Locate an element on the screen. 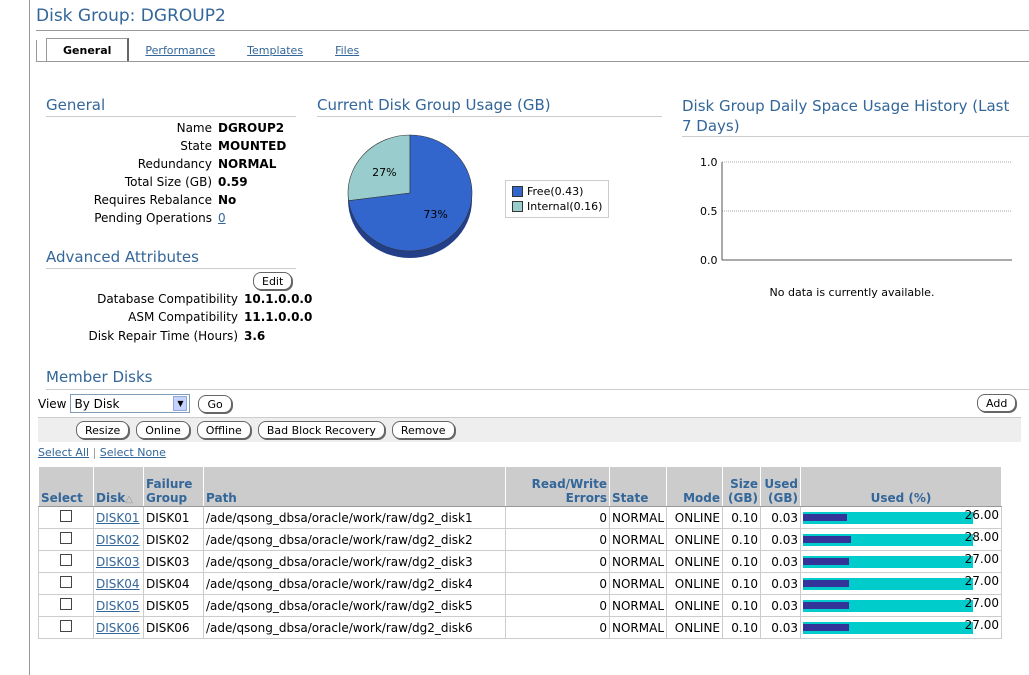 The width and height of the screenshot is (1029, 675). col-disk-label: Disk is located at coordinates (111, 498).